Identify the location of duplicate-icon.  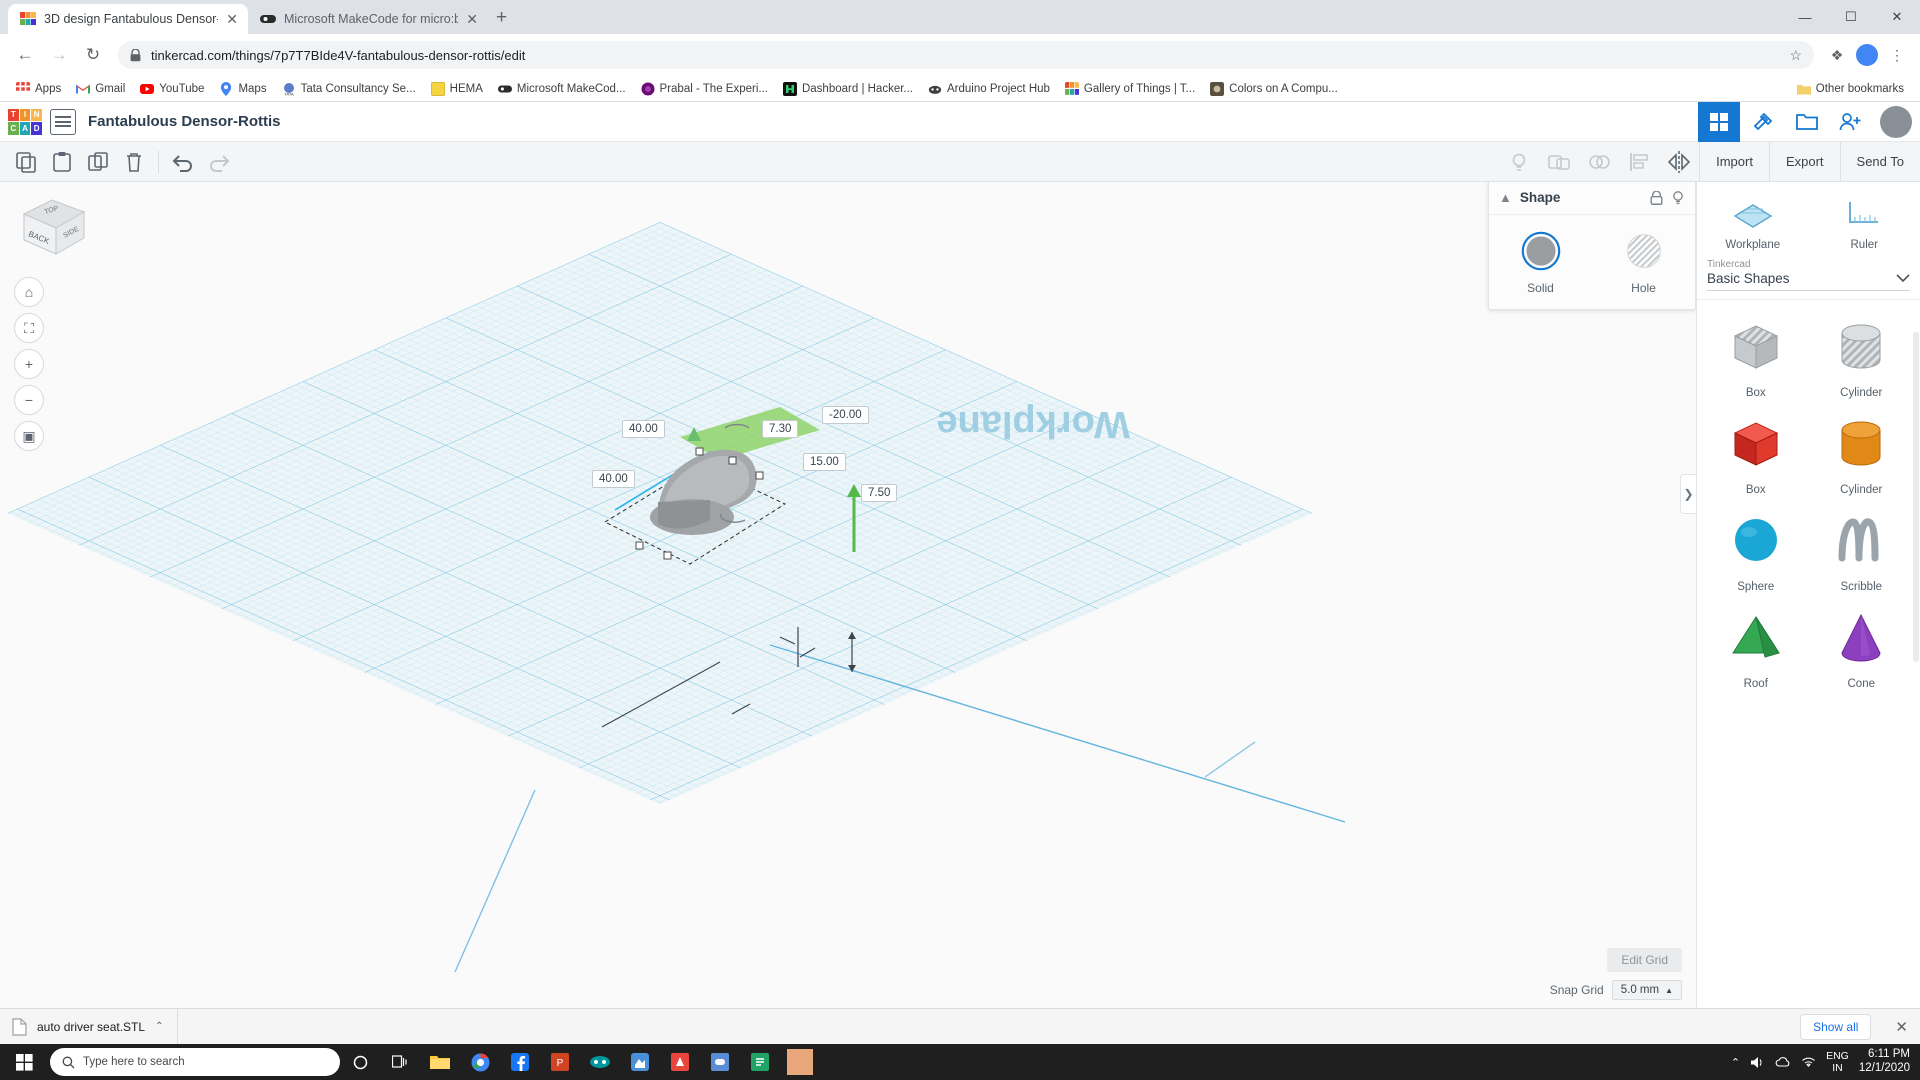
(98, 162).